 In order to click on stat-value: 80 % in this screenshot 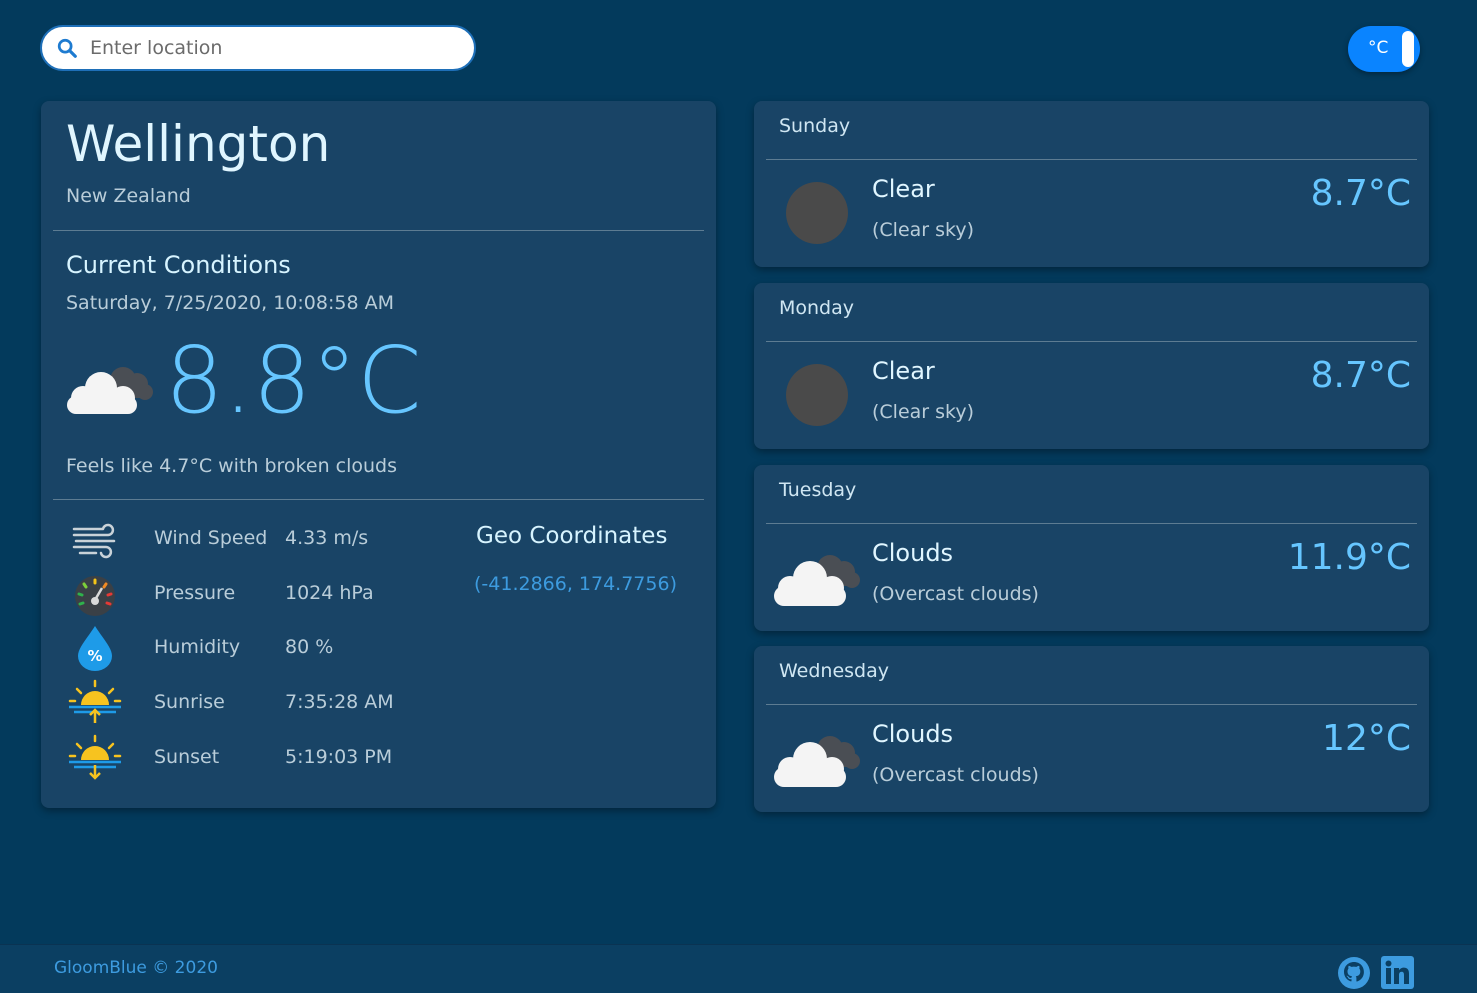, I will do `click(309, 647)`.